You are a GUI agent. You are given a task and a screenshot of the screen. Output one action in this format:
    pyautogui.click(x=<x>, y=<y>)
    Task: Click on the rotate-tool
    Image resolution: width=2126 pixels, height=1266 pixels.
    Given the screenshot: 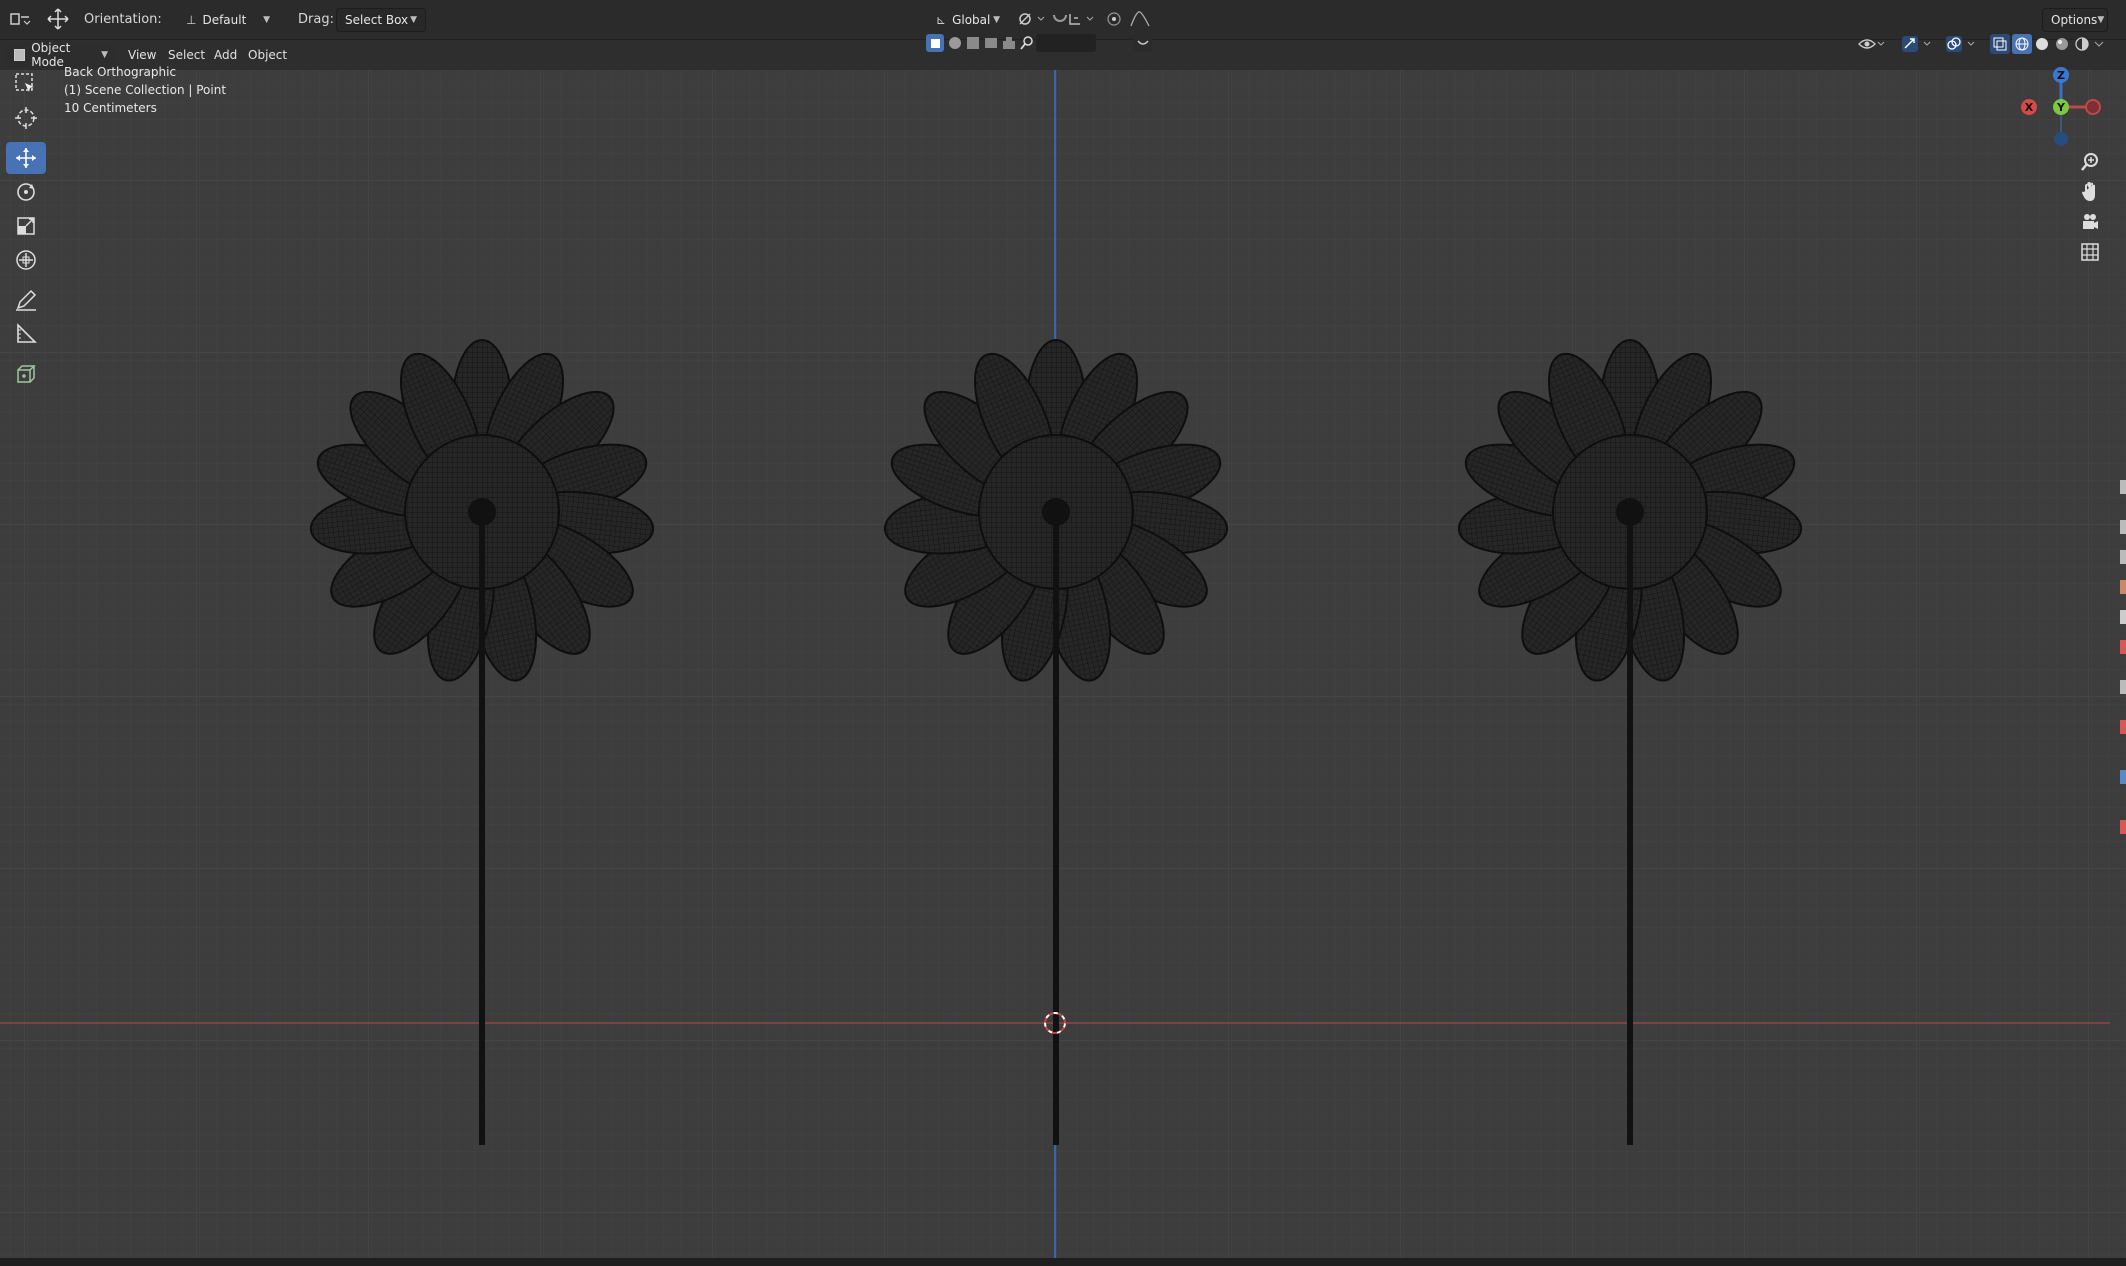 What is the action you would take?
    pyautogui.click(x=26, y=192)
    